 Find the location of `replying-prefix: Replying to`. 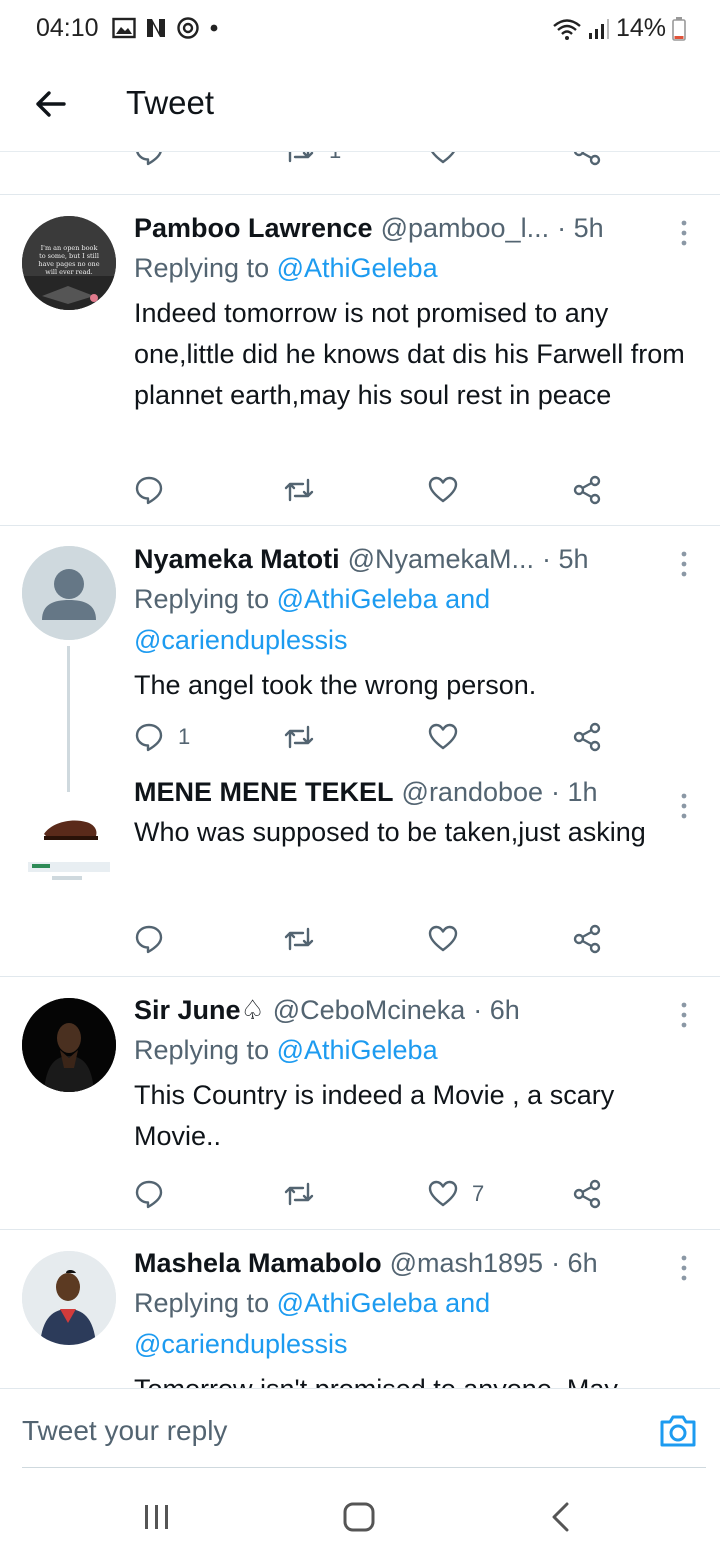

replying-prefix: Replying to is located at coordinates (205, 268).